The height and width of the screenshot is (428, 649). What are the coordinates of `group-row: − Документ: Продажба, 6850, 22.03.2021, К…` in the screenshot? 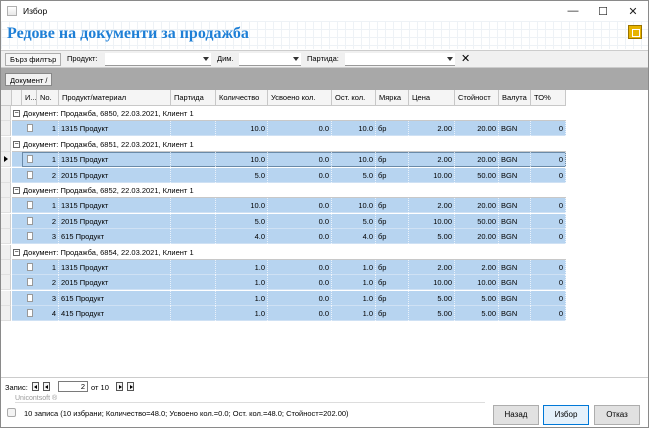 It's located at (283, 113).